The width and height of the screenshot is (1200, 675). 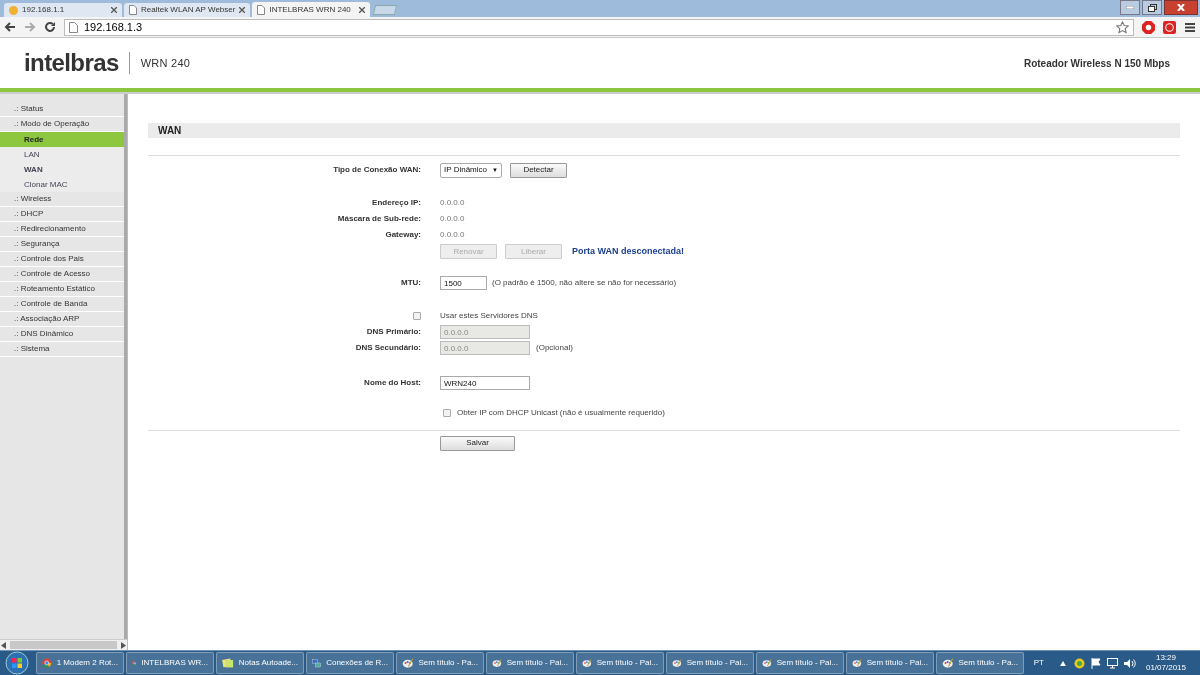 What do you see at coordinates (123, 645) in the screenshot?
I see `scroll-right-icon` at bounding box center [123, 645].